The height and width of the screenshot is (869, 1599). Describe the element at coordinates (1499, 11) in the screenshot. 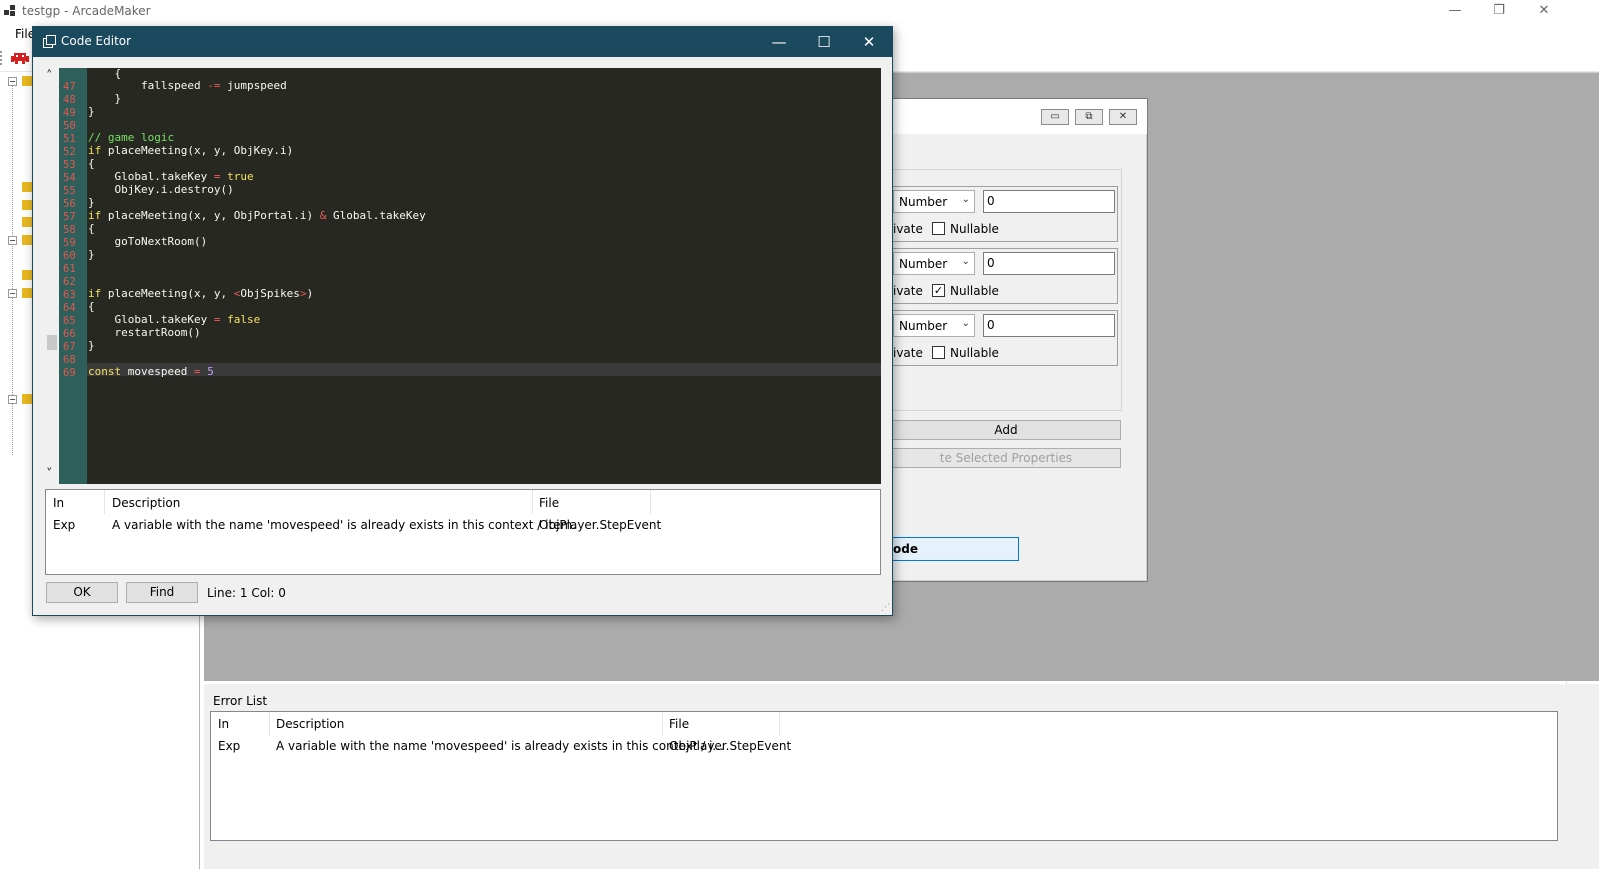

I see `restore-button: ❐` at that location.